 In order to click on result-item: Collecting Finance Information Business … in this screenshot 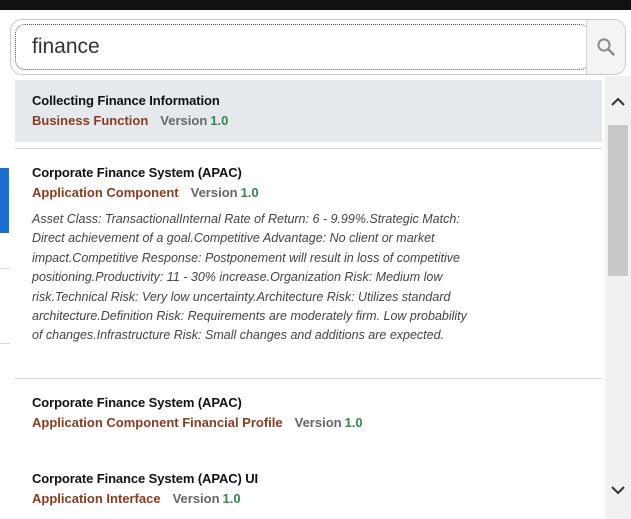, I will do `click(308, 111)`.